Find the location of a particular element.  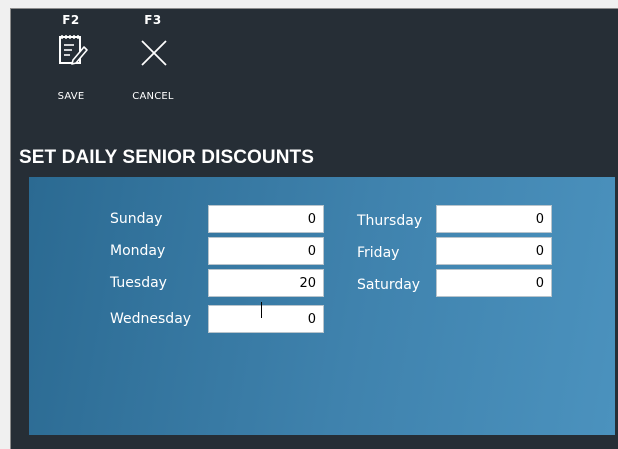

cancel-button: F3 CANCEL is located at coordinates (153, 59).